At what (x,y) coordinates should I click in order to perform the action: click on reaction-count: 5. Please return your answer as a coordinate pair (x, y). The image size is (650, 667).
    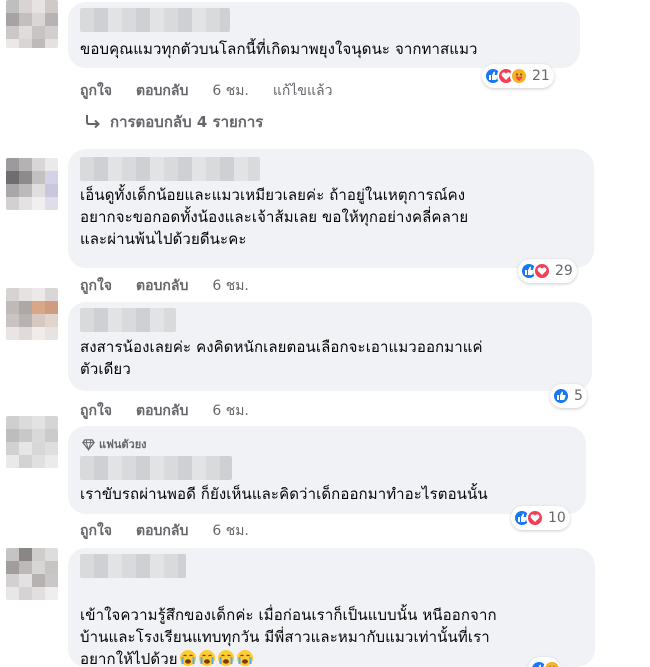
    Looking at the image, I should click on (578, 396).